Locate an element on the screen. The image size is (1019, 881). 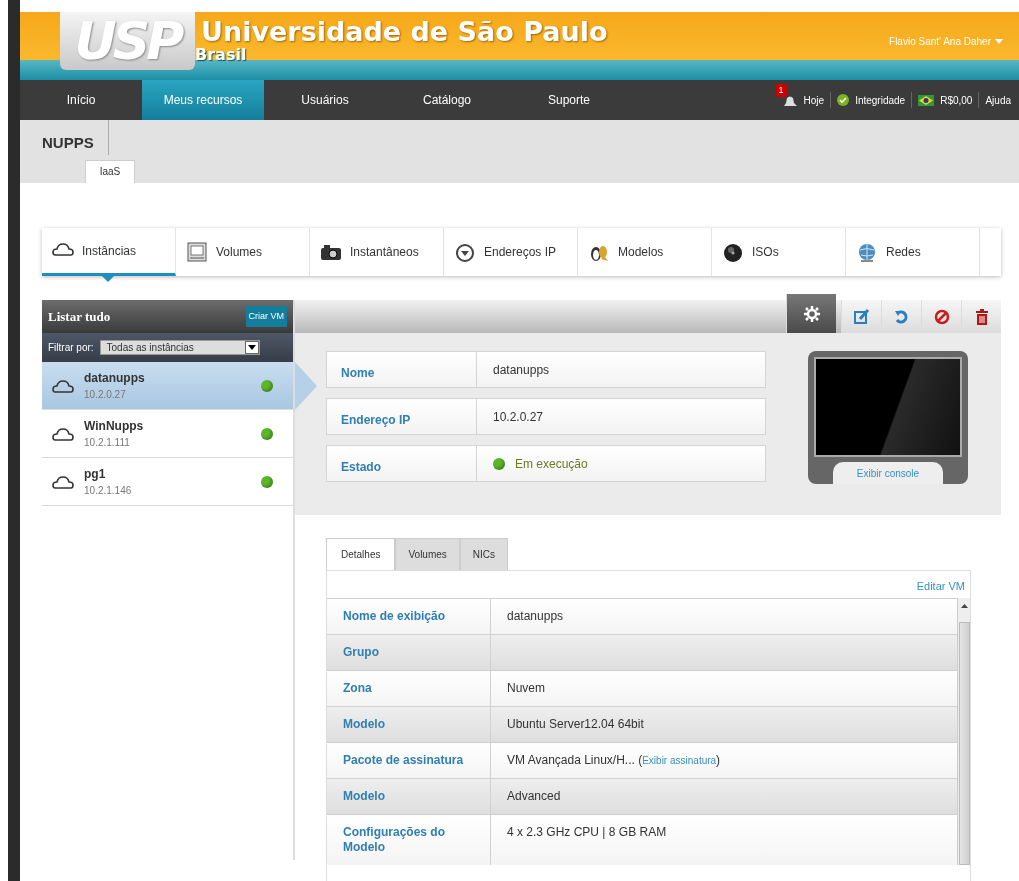
integrity-link: Integridade is located at coordinates (880, 100).